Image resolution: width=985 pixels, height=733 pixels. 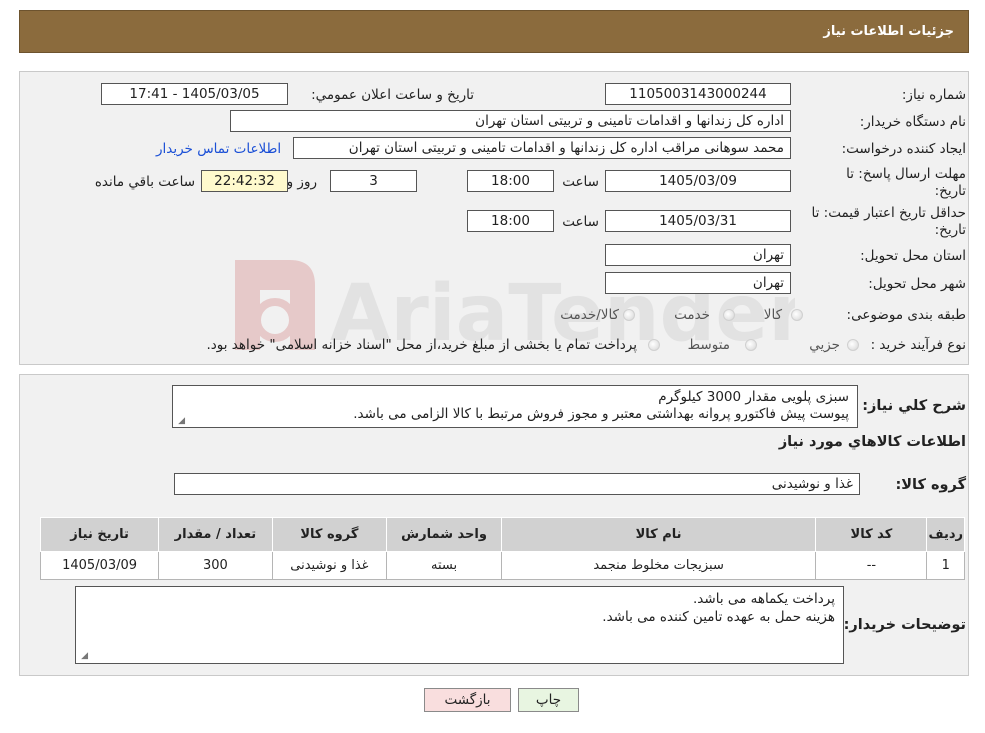 I want to click on validity-time-label: ساعت, so click(x=580, y=222).